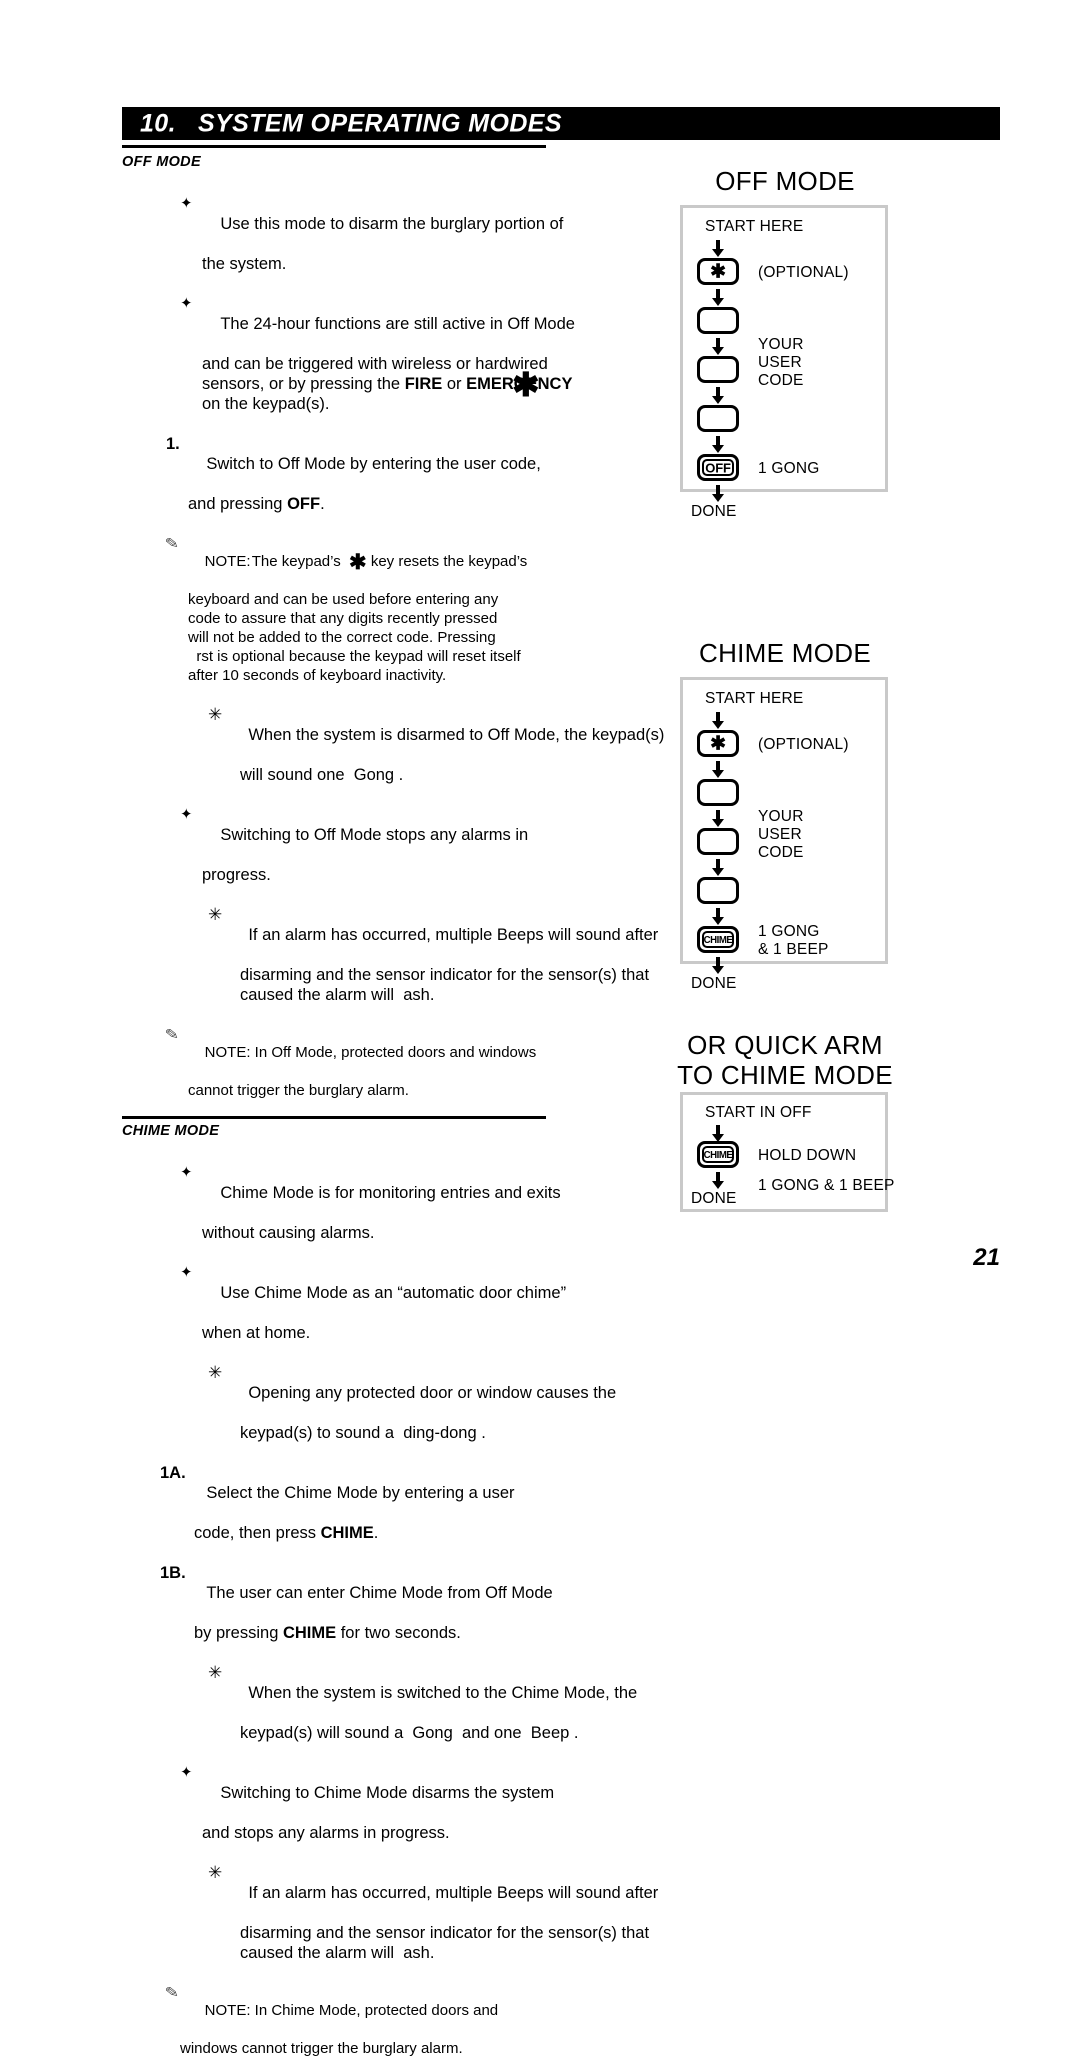 Image resolution: width=1080 pixels, height=2058 pixels. Describe the element at coordinates (288, 1233) in the screenshot. I see `list-item-continuation: without causing alarms.` at that location.